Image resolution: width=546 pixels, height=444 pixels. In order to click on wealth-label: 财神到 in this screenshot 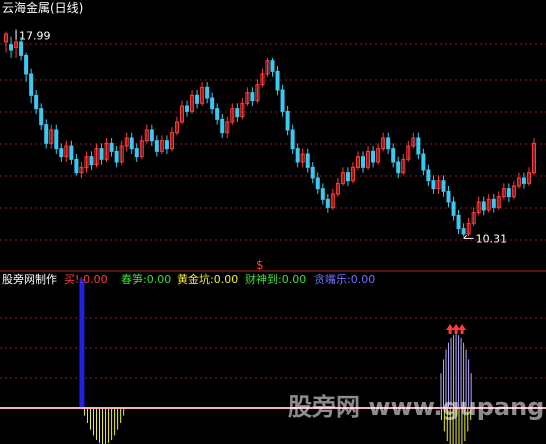, I will do `click(261, 279)`.